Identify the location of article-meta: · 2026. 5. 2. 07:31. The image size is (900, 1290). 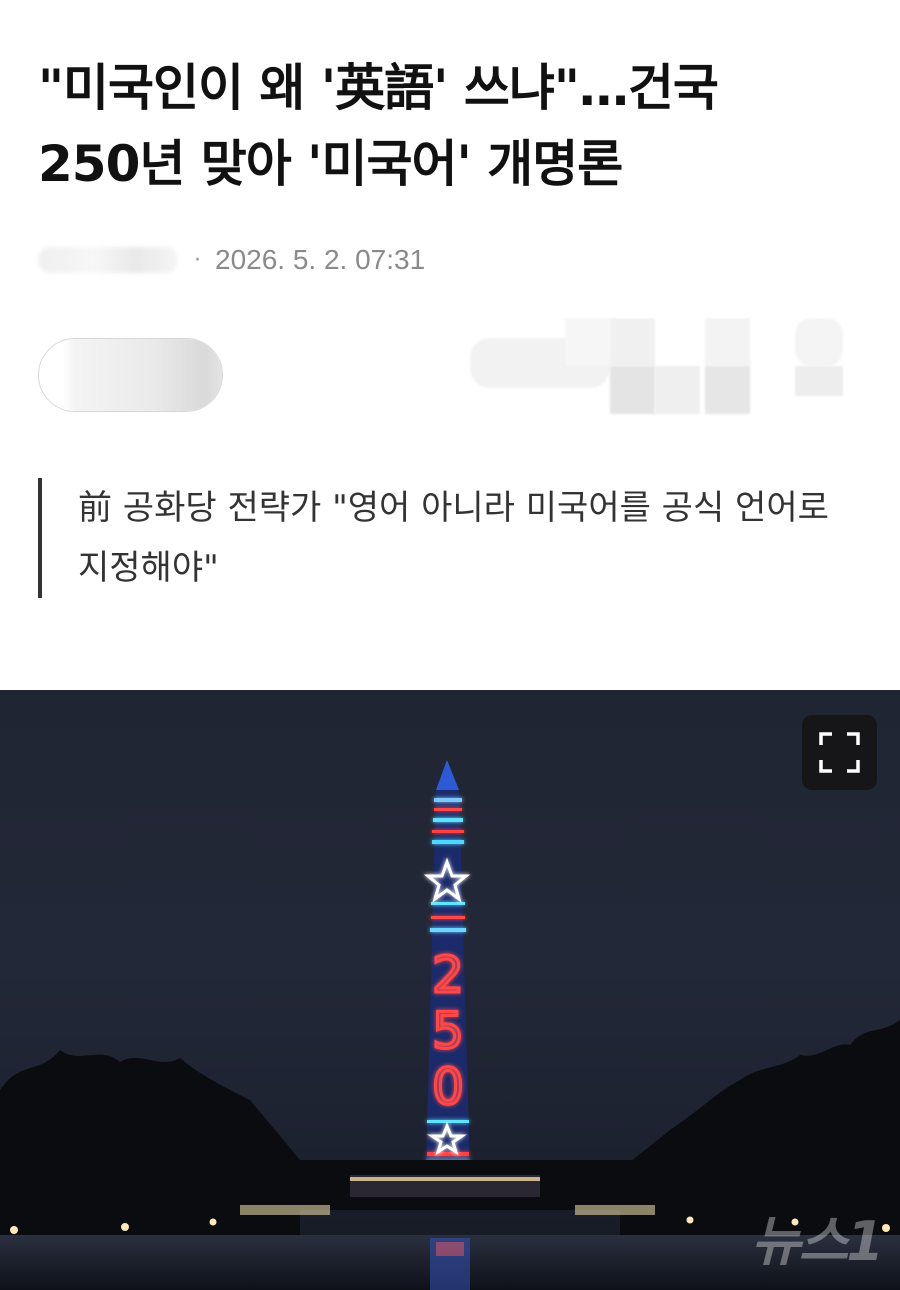
(338, 260).